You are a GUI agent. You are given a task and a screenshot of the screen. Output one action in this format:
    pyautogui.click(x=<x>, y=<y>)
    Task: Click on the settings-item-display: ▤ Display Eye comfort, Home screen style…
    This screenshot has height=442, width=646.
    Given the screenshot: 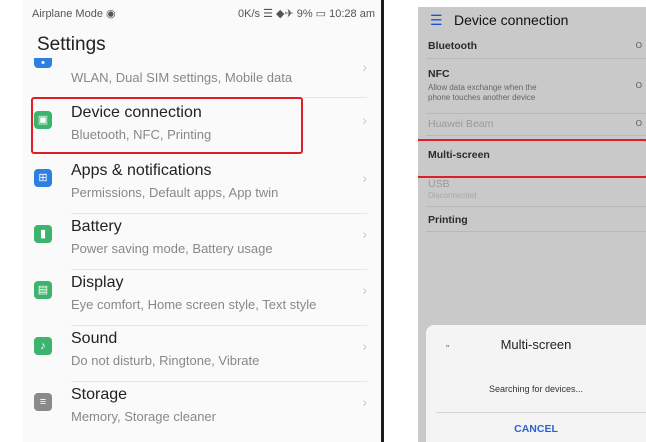 What is the action you would take?
    pyautogui.click(x=202, y=298)
    